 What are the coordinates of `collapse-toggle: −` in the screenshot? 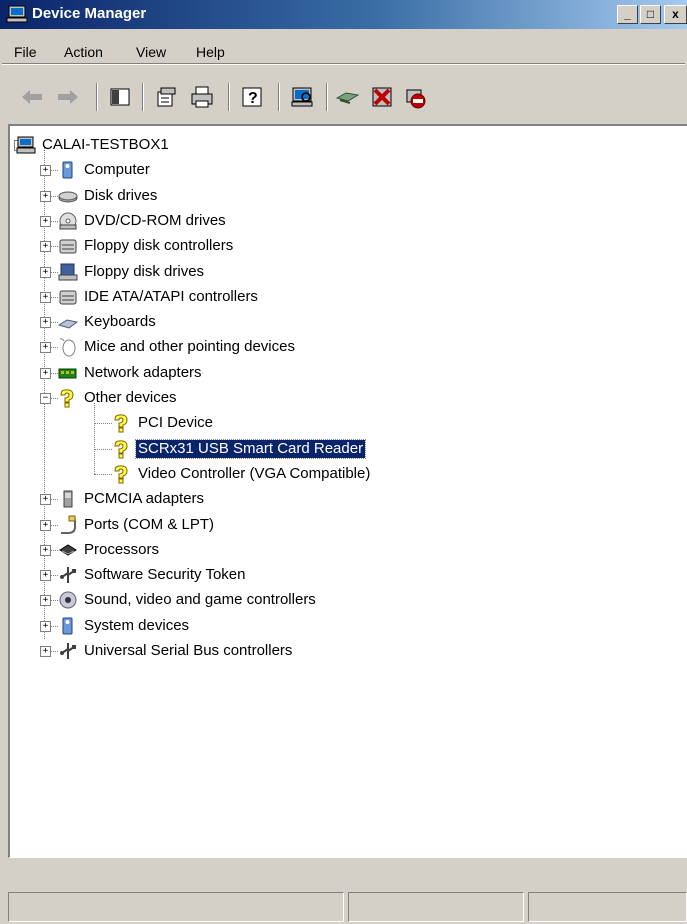 It's located at (45, 398).